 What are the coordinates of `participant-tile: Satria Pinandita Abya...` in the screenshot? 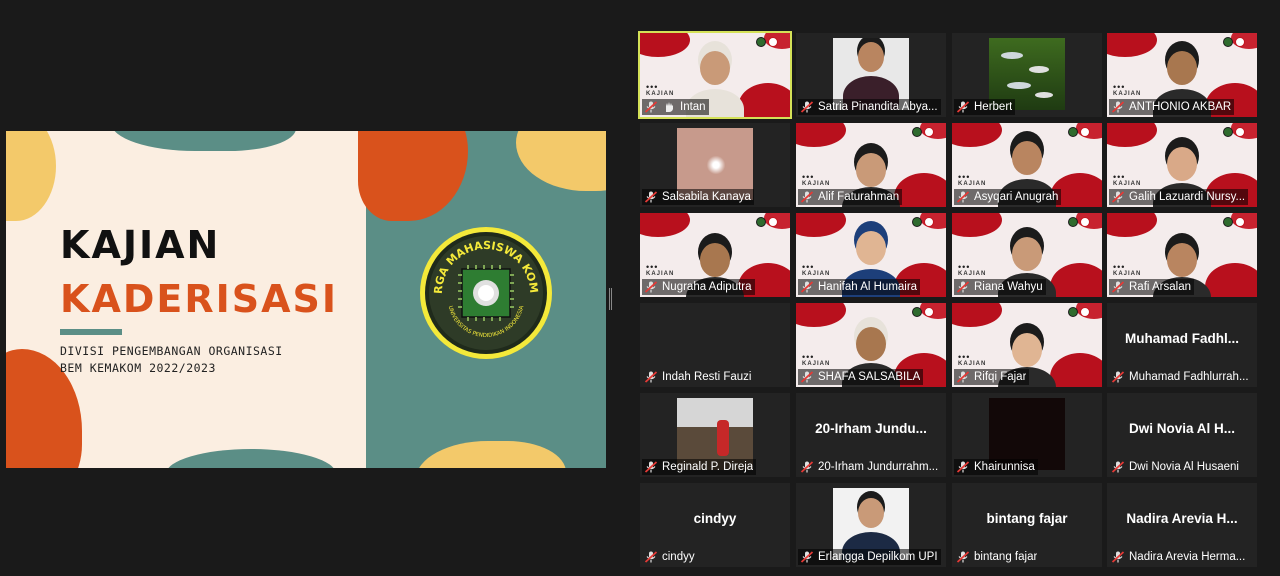 It's located at (871, 75).